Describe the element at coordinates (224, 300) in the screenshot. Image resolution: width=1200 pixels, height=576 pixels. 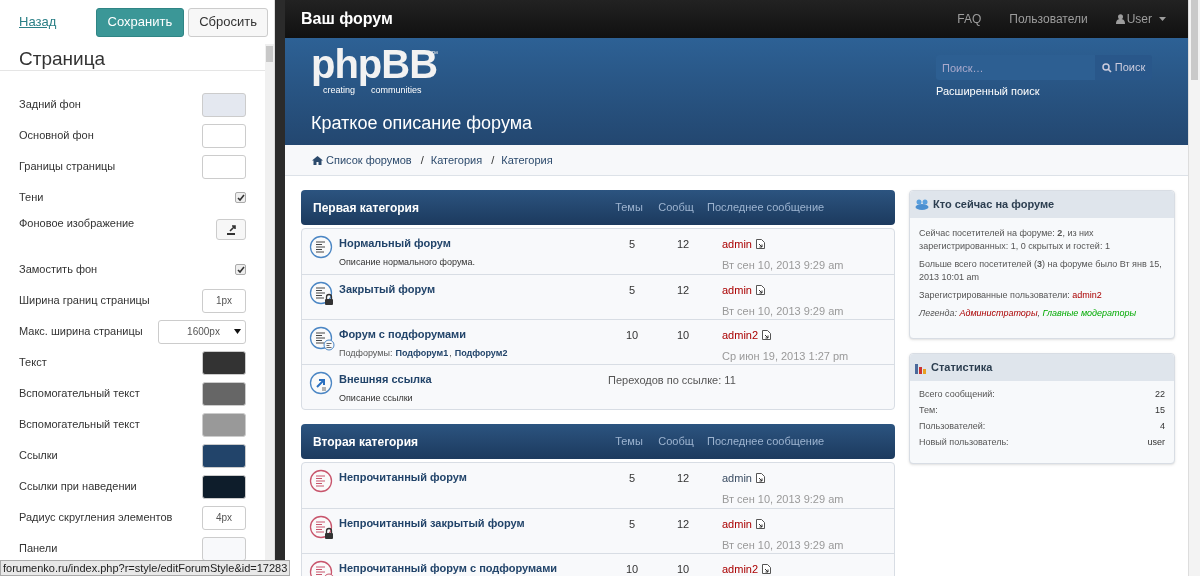
I see `text-field: 1px` at that location.